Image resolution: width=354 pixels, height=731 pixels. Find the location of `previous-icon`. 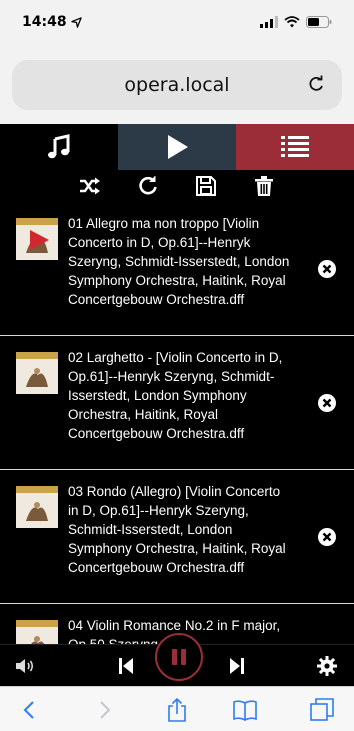

previous-icon is located at coordinates (126, 666).